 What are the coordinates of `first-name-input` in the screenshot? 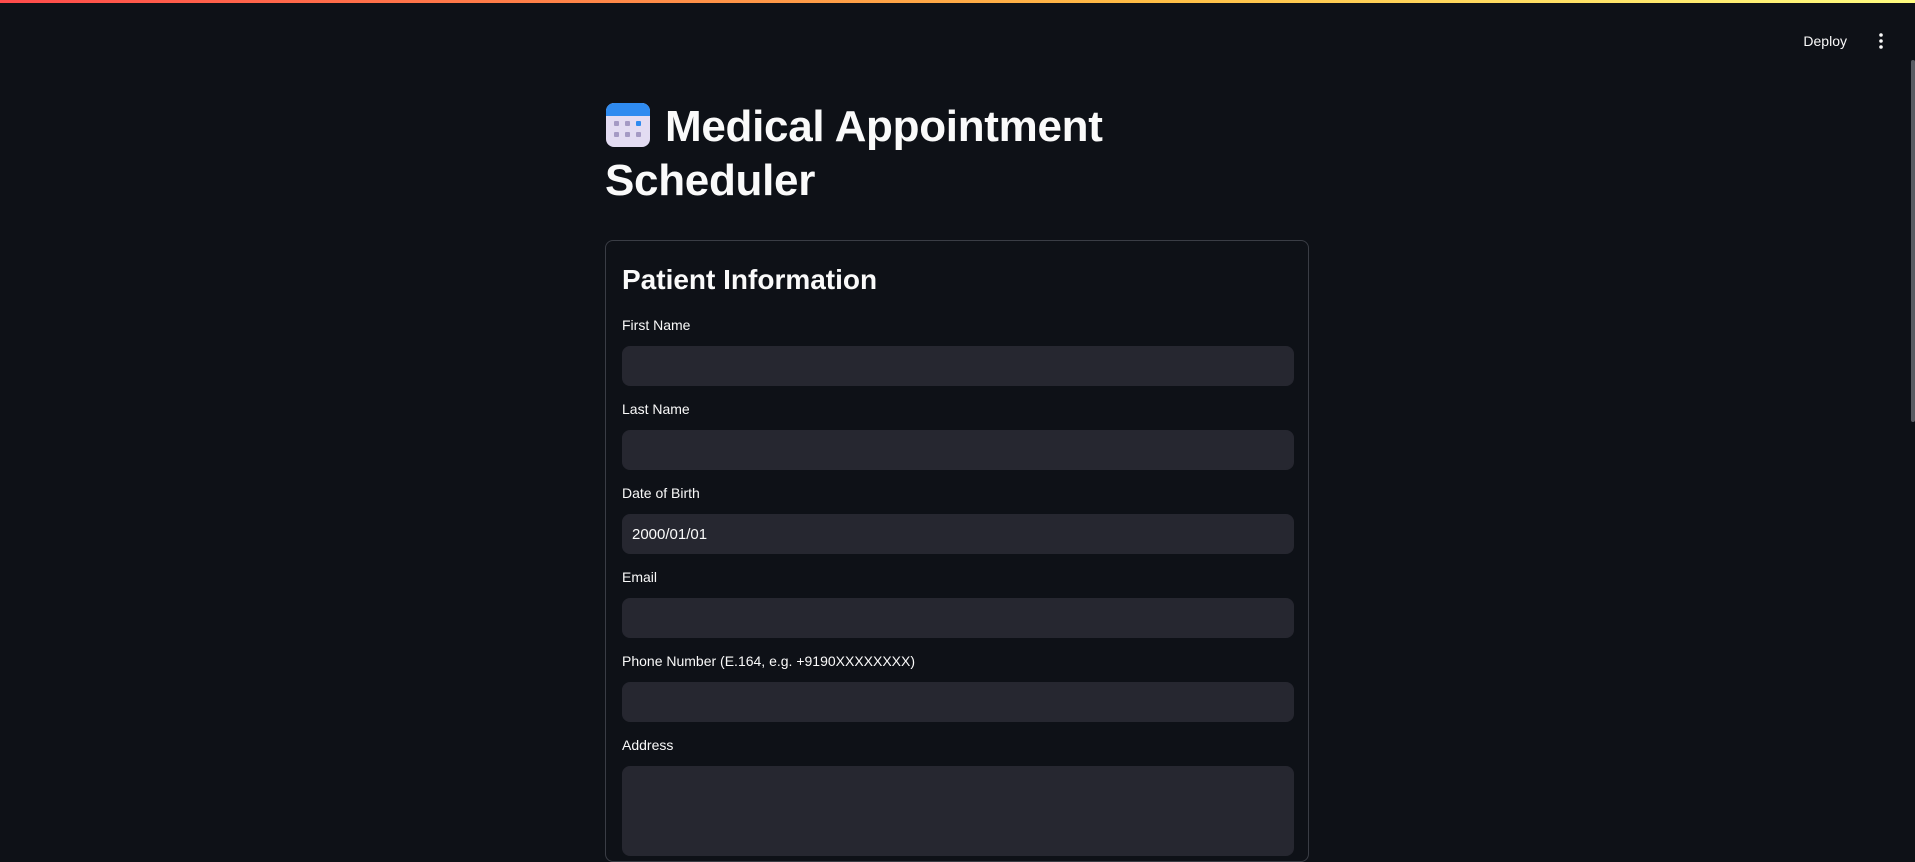 It's located at (958, 366).